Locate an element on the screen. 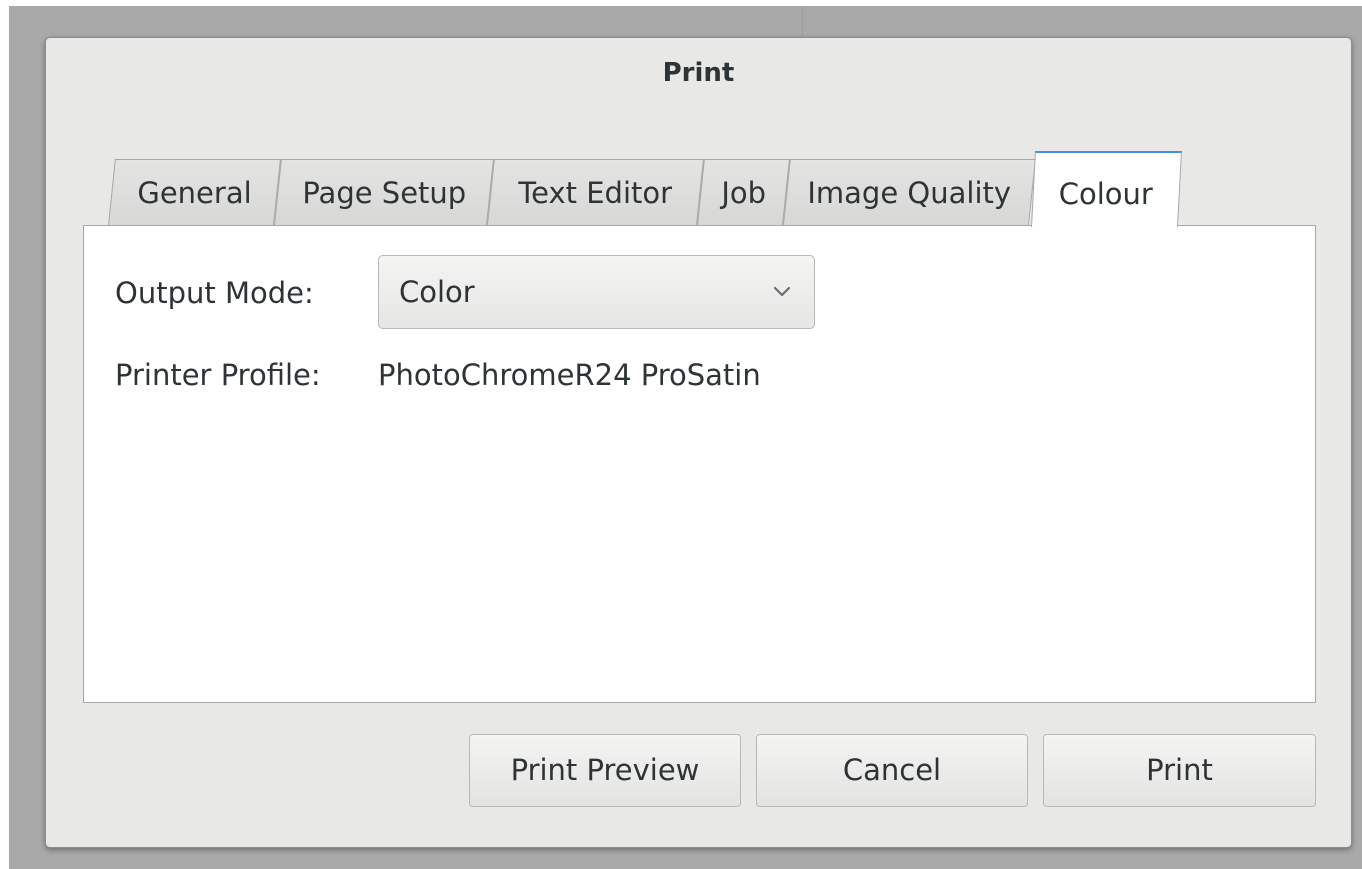 Image resolution: width=1362 pixels, height=869 pixels. tab-general: General is located at coordinates (194, 192).